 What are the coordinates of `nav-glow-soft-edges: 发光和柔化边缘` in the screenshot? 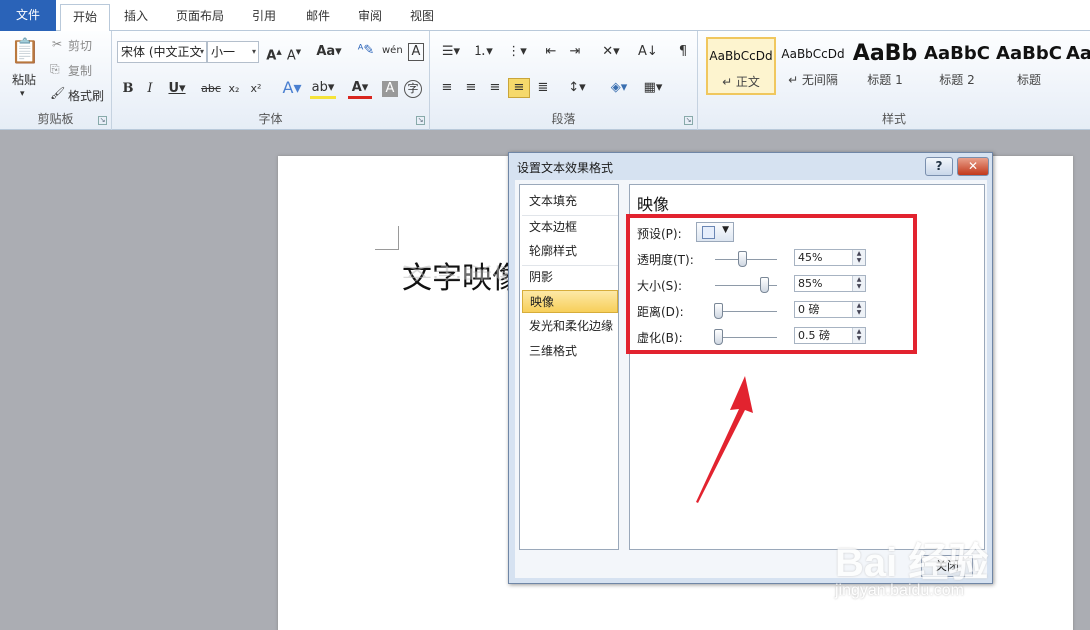 It's located at (570, 326).